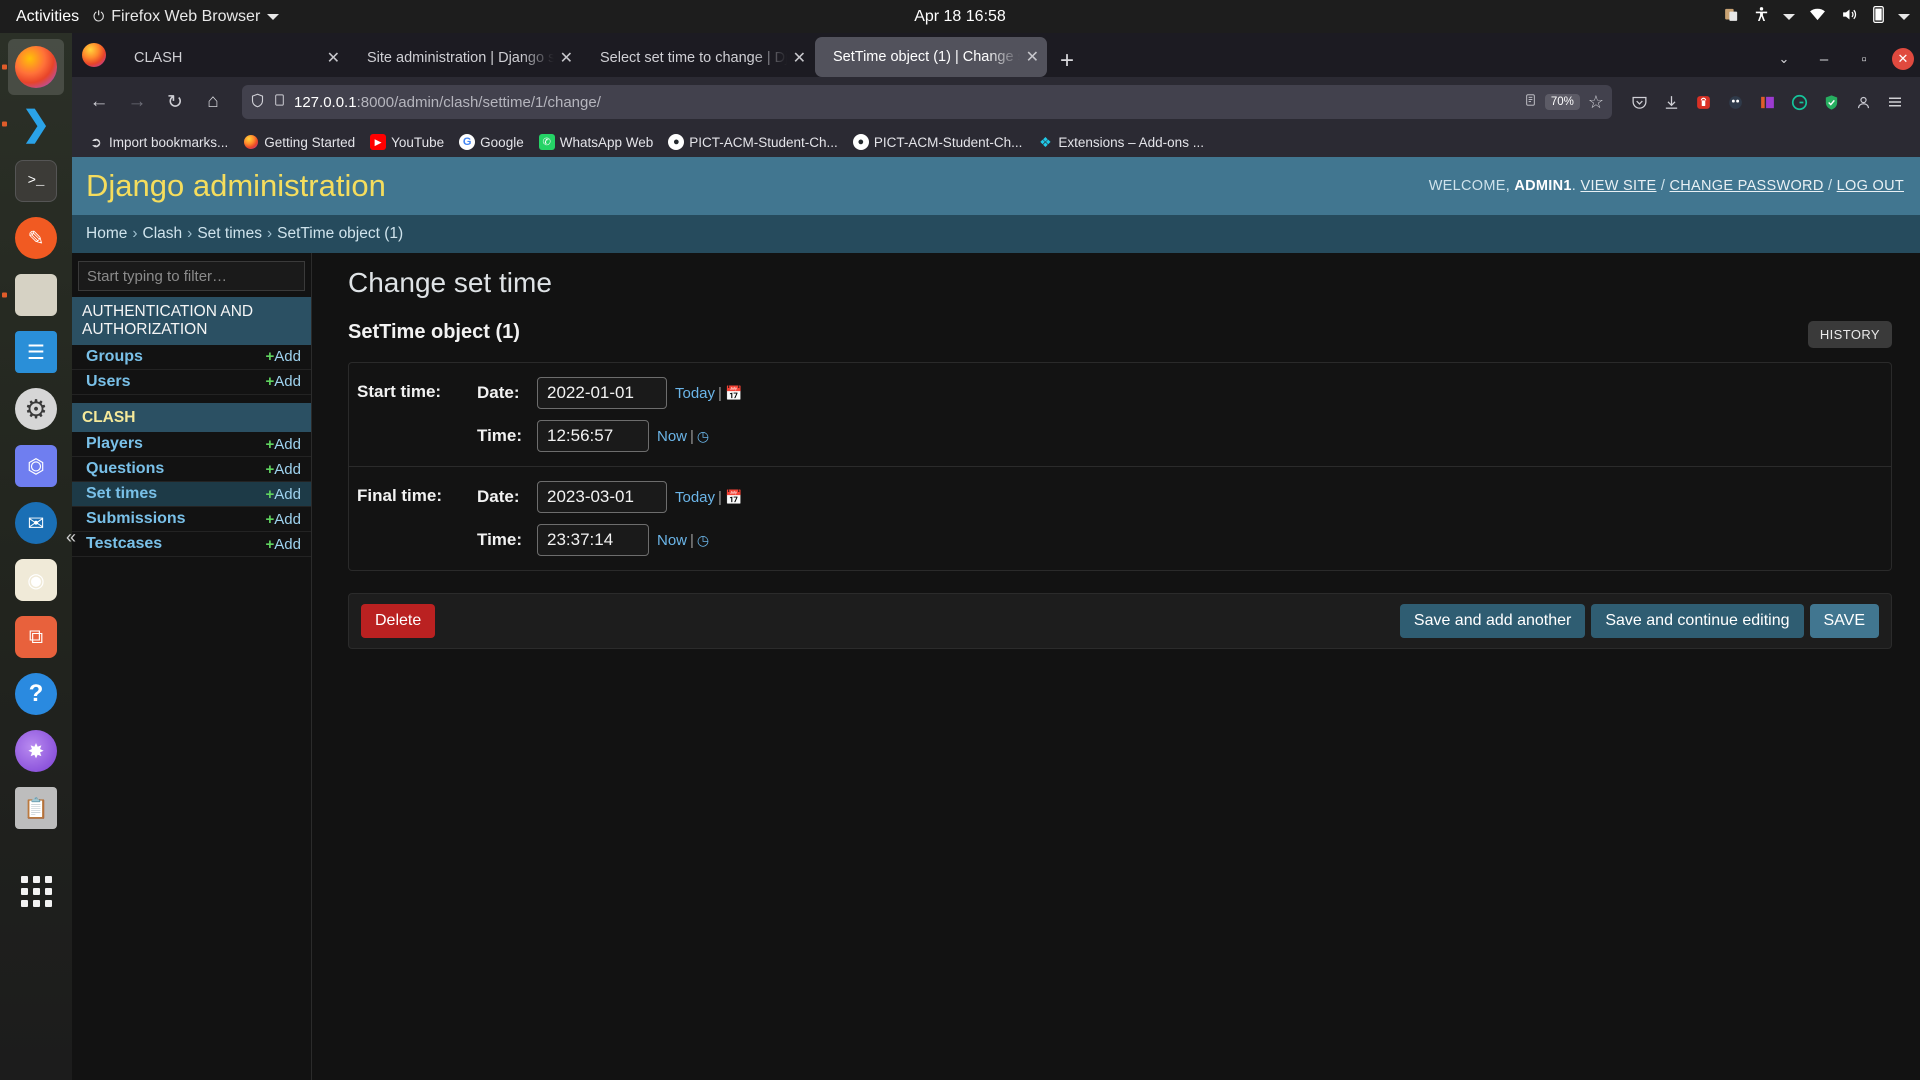 This screenshot has width=1920, height=1080. What do you see at coordinates (602, 497) in the screenshot?
I see `final-date-input` at bounding box center [602, 497].